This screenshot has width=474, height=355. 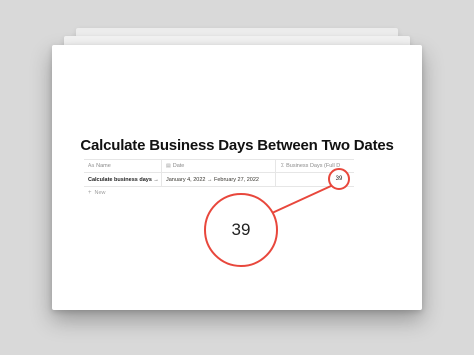 What do you see at coordinates (178, 166) in the screenshot?
I see `column-label: Date` at bounding box center [178, 166].